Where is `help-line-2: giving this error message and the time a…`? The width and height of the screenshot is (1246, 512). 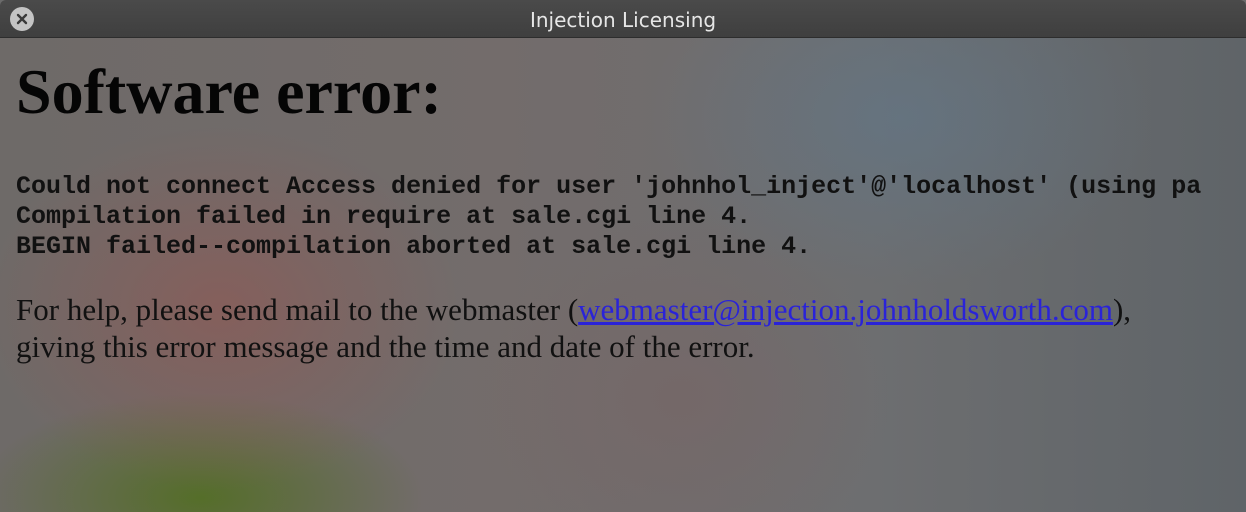 help-line-2: giving this error message and the time a… is located at coordinates (385, 346).